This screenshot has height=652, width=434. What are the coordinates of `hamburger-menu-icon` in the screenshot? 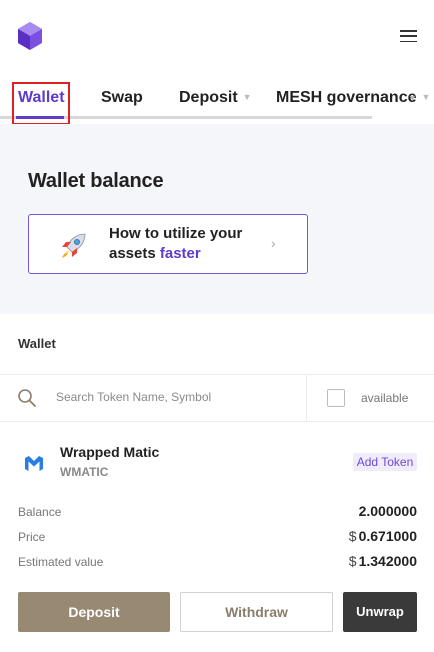 It's located at (408, 36).